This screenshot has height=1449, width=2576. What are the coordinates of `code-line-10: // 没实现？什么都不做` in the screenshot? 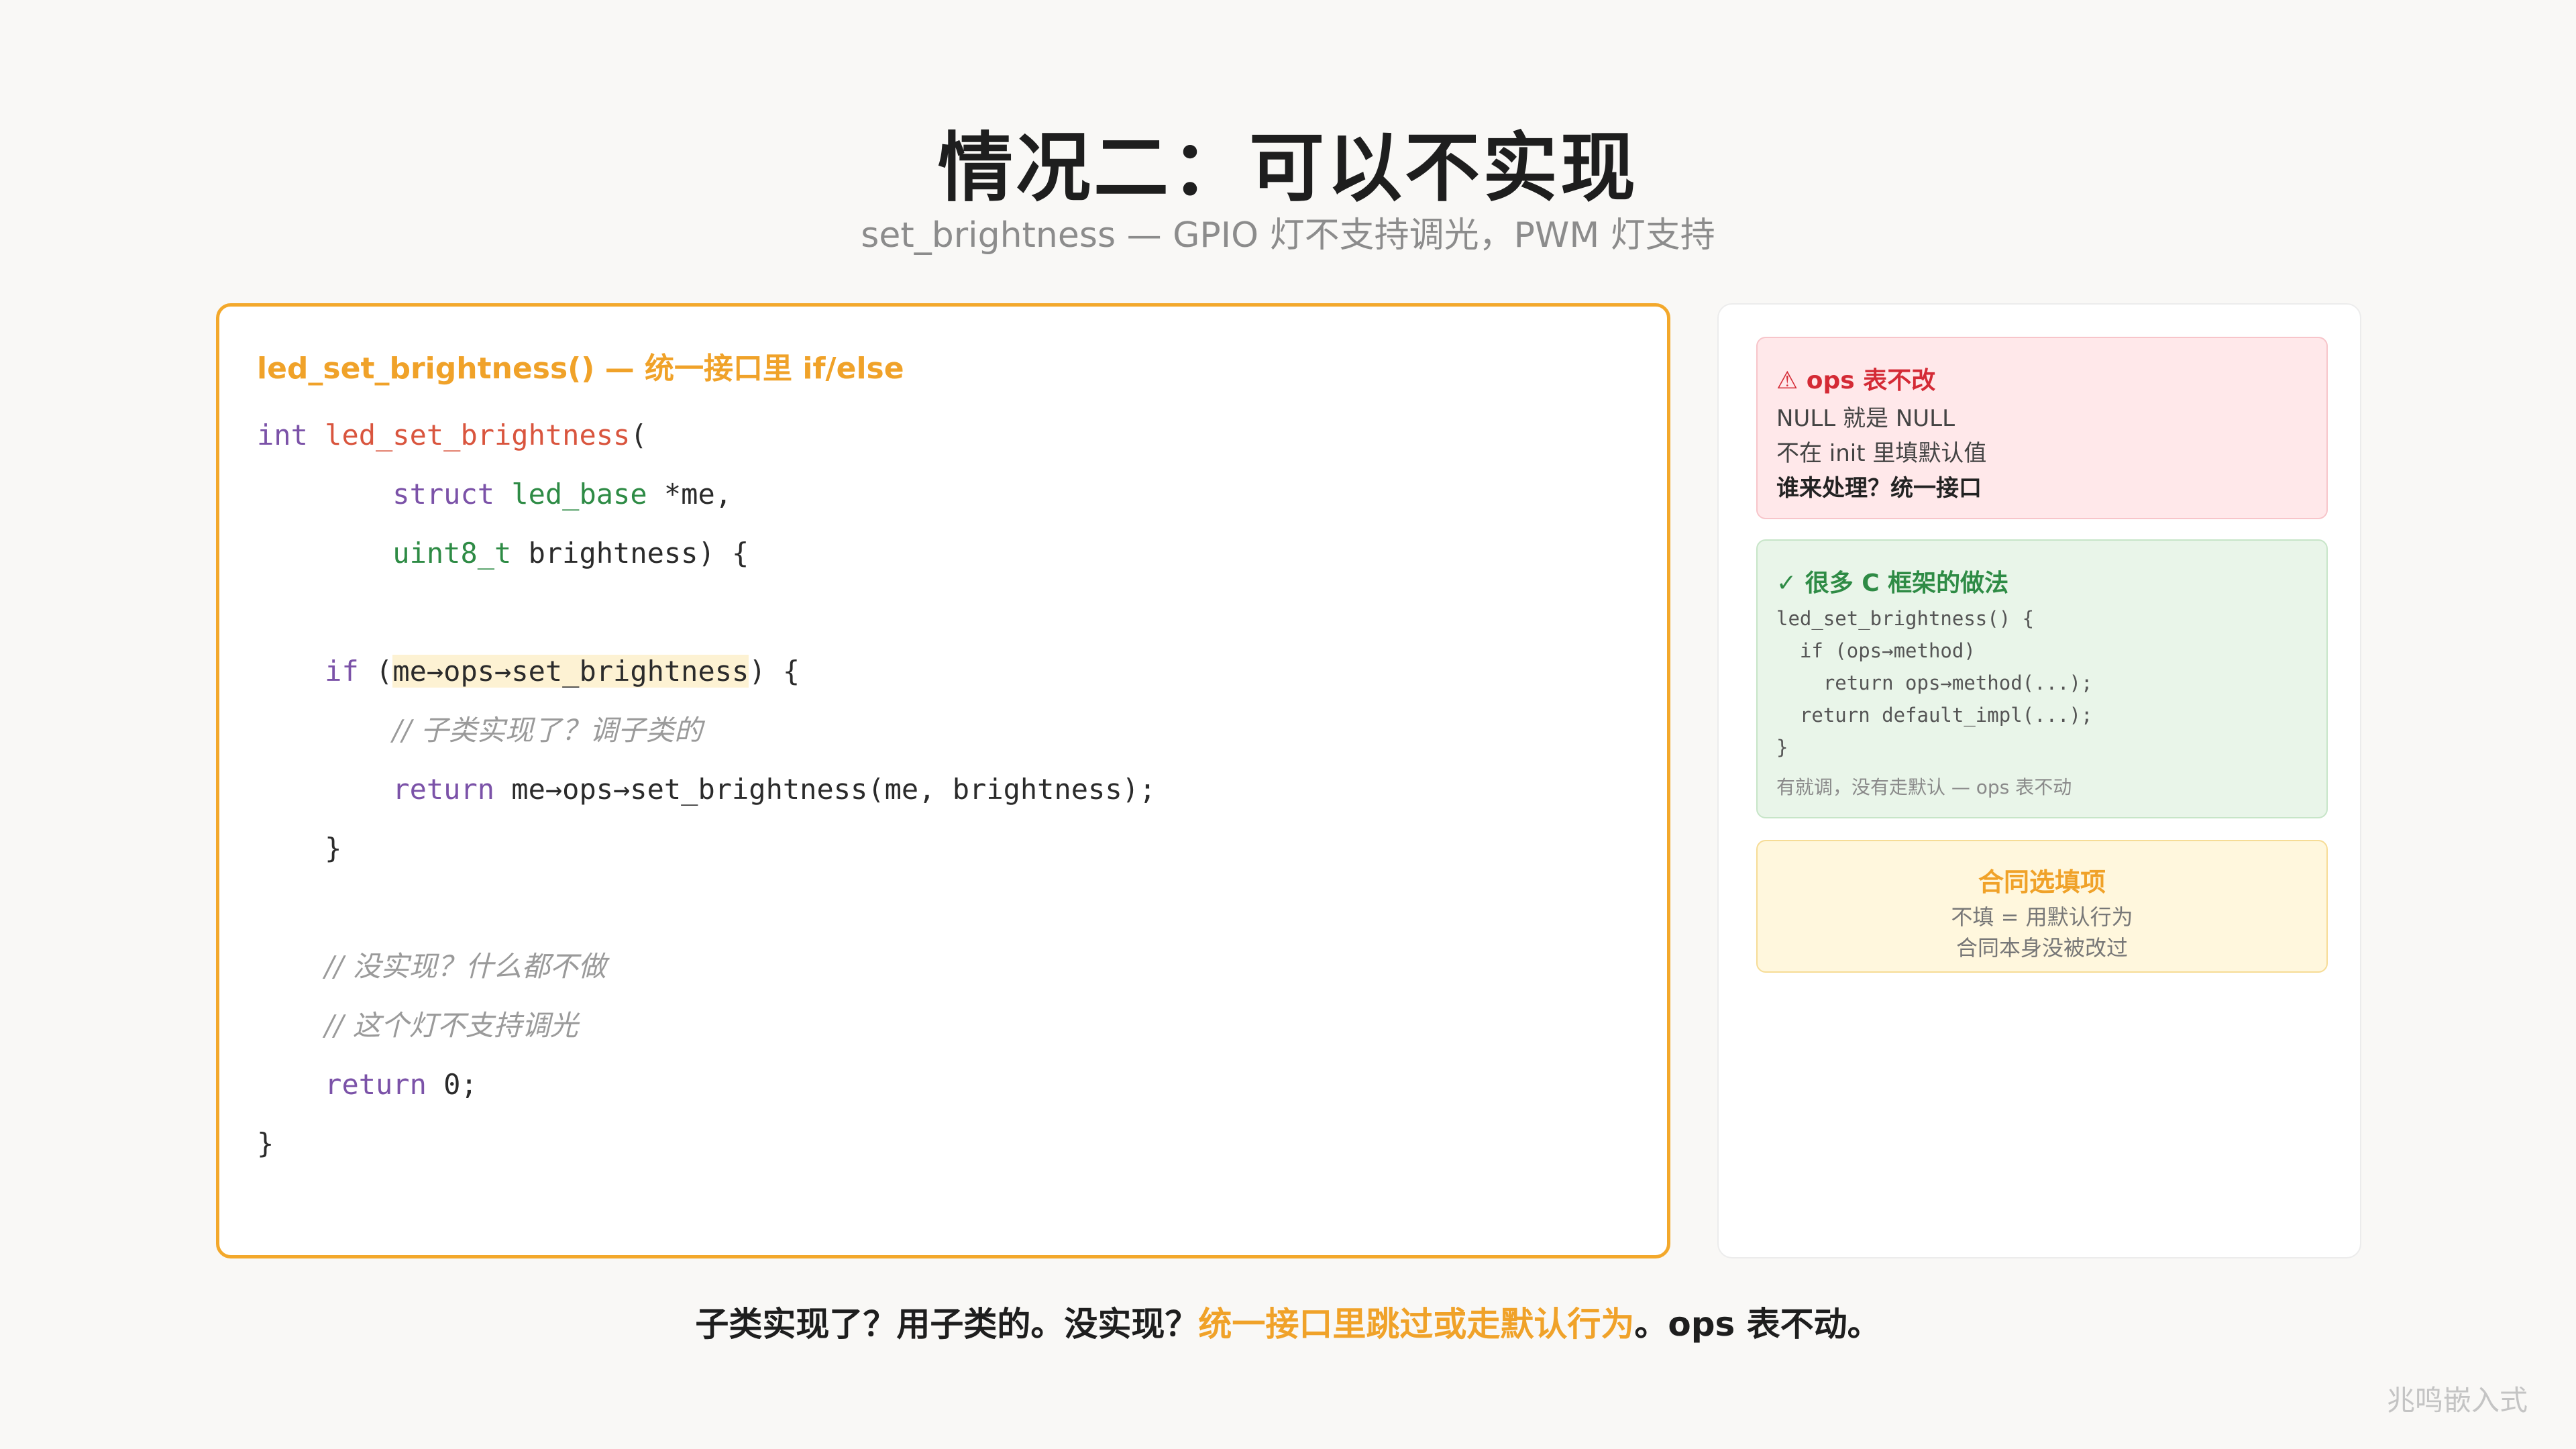 It's located at (706, 966).